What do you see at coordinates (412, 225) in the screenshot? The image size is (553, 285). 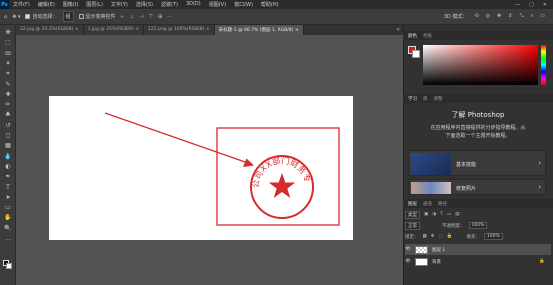 I see `blend-mode-select: 正常` at bounding box center [412, 225].